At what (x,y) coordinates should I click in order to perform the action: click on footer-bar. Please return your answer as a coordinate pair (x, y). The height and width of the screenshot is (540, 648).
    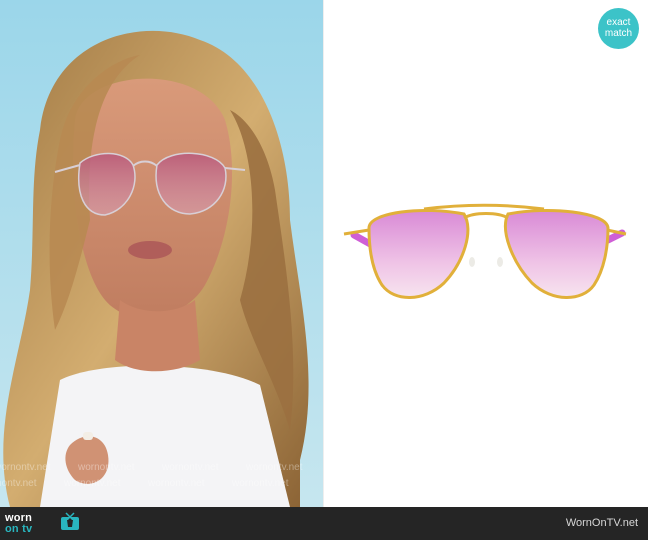
    Looking at the image, I should click on (324, 523).